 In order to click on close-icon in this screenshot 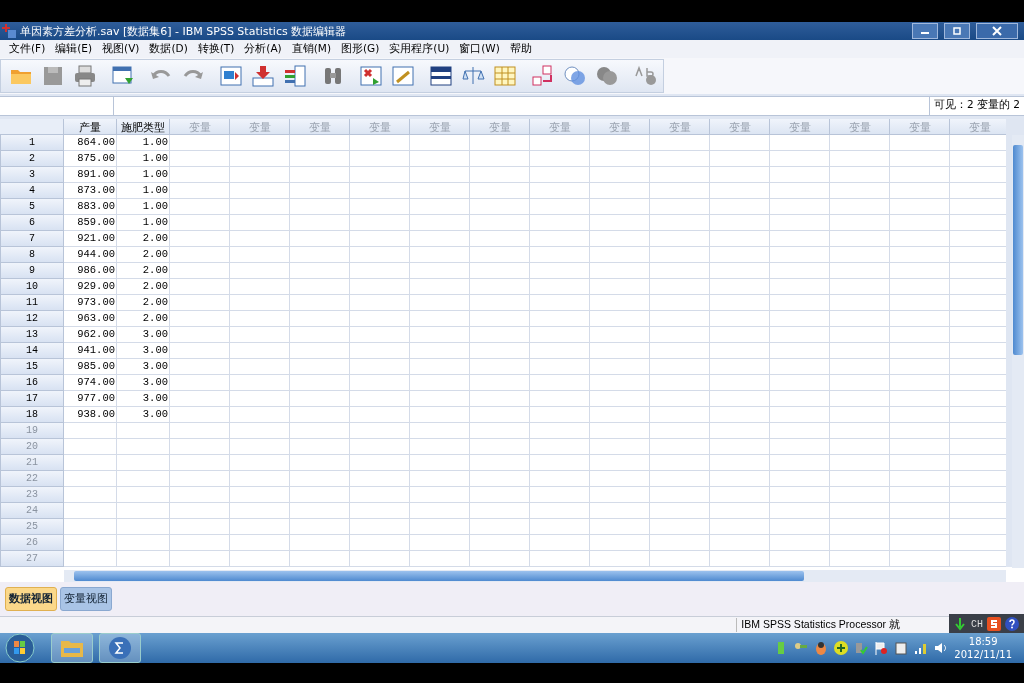, I will do `click(997, 31)`.